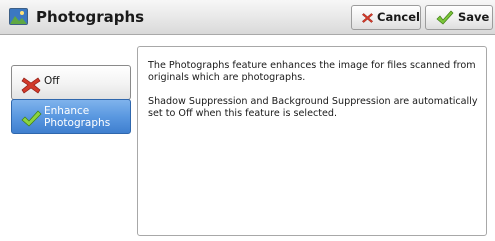 The image size is (495, 241). What do you see at coordinates (77, 117) in the screenshot?
I see `option-enhance-photographs-label: Enhance Photographs` at bounding box center [77, 117].